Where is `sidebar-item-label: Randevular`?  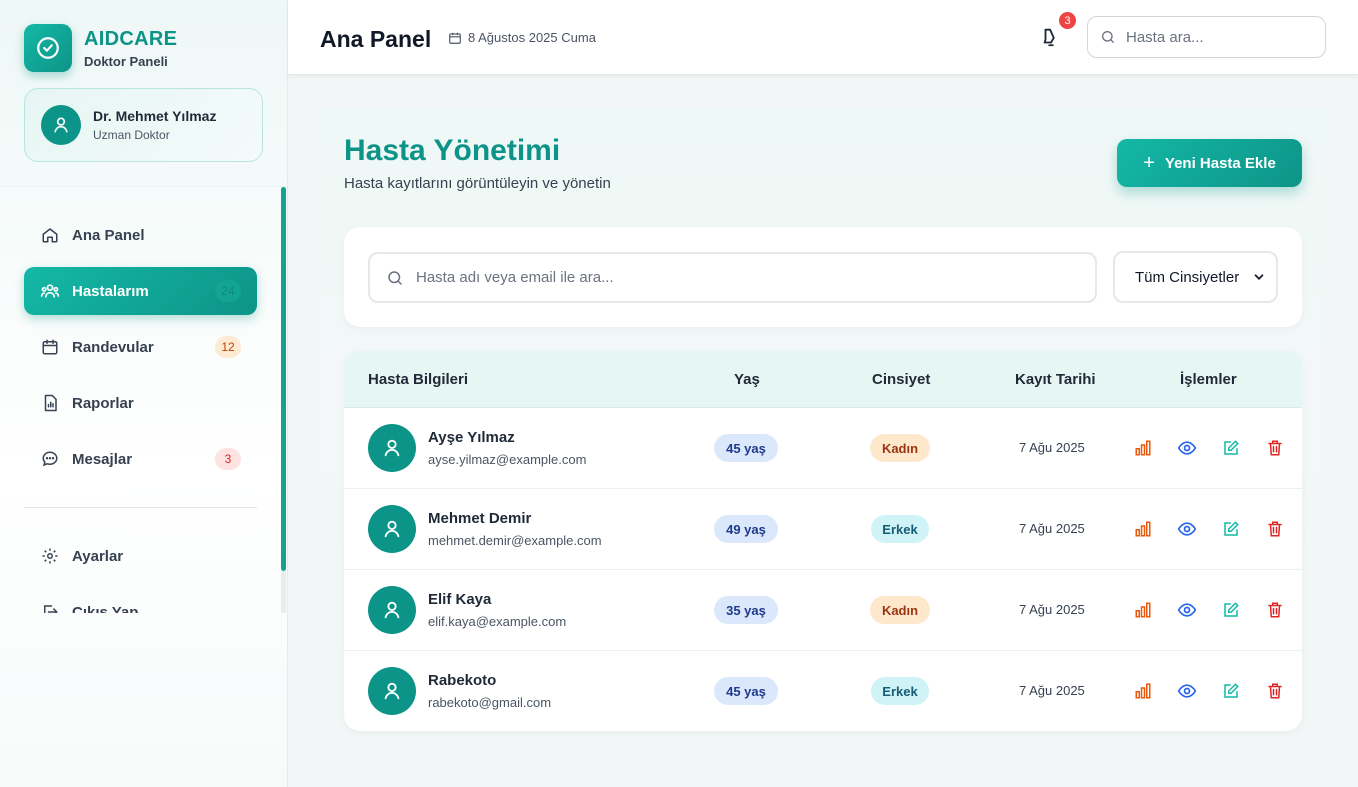 sidebar-item-label: Randevular is located at coordinates (113, 347).